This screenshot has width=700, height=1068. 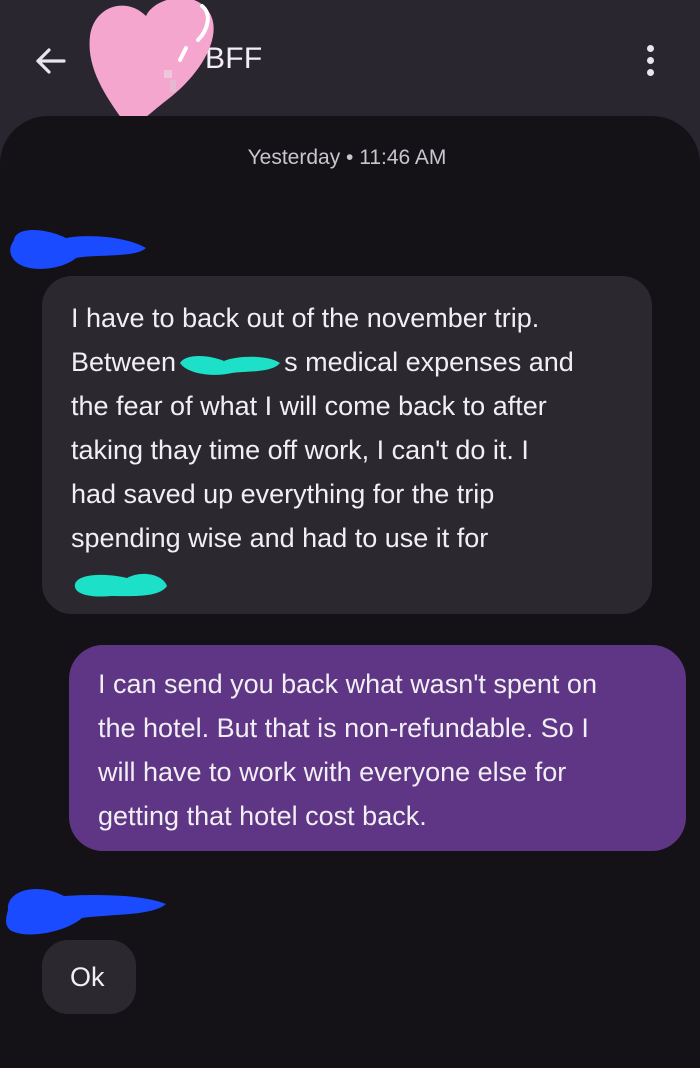 I want to click on message-text-line: will have to work with everyone else for, so click(x=332, y=772).